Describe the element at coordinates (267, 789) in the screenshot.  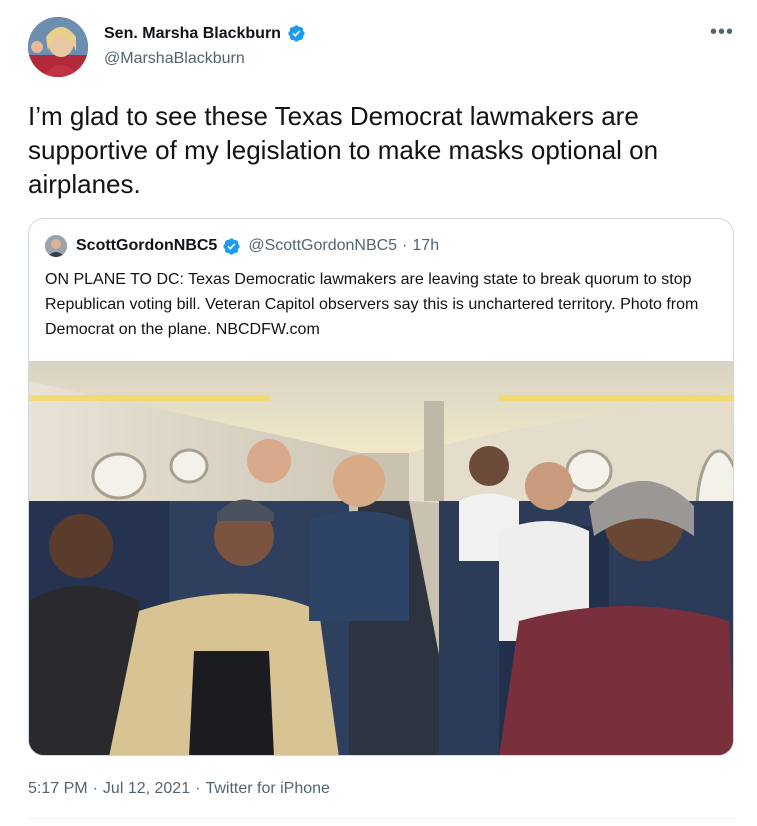
I see `tweet-source: Twitter for iPhone` at that location.